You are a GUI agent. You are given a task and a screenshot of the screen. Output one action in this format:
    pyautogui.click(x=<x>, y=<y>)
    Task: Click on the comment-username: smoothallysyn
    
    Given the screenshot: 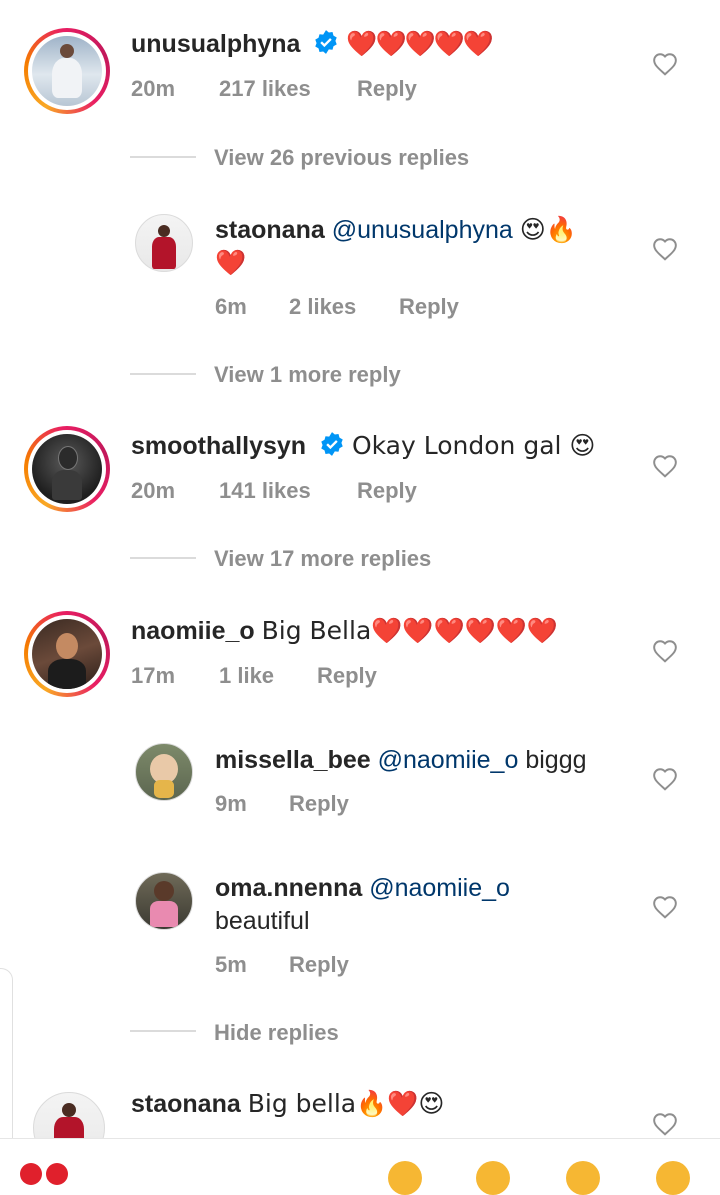 What is the action you would take?
    pyautogui.click(x=218, y=446)
    